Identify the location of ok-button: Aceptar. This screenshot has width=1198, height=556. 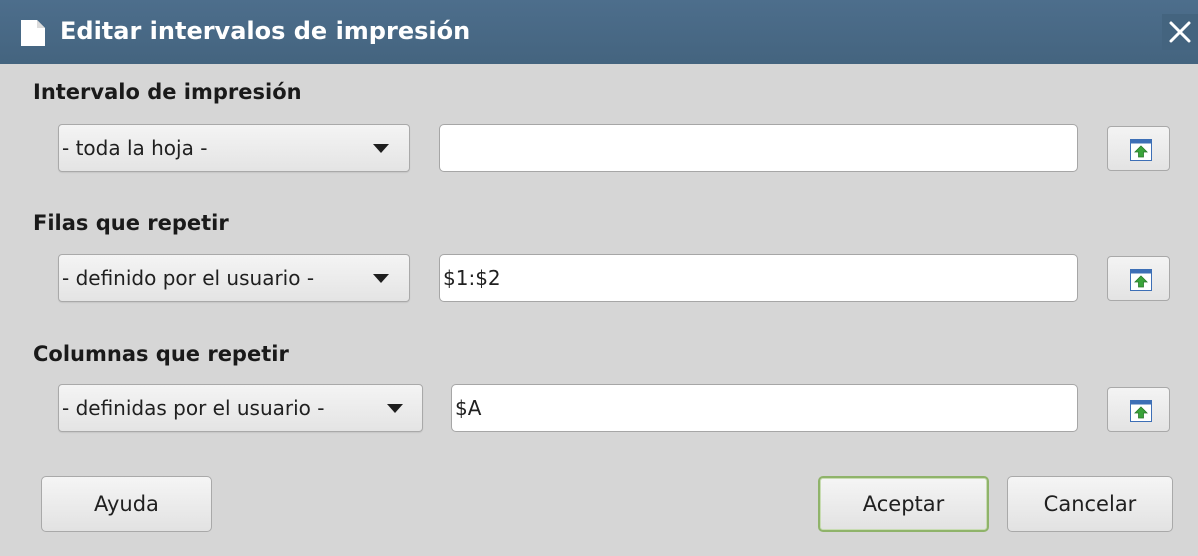
(903, 504).